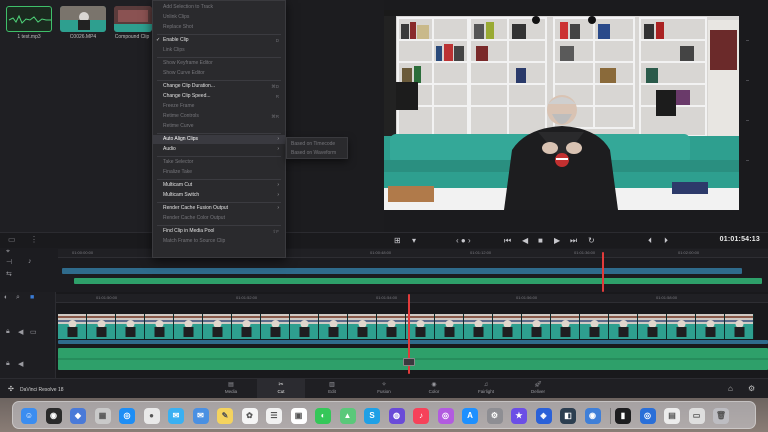 This screenshot has width=768, height=432. I want to click on sort-icon: ⋮, so click(34, 239).